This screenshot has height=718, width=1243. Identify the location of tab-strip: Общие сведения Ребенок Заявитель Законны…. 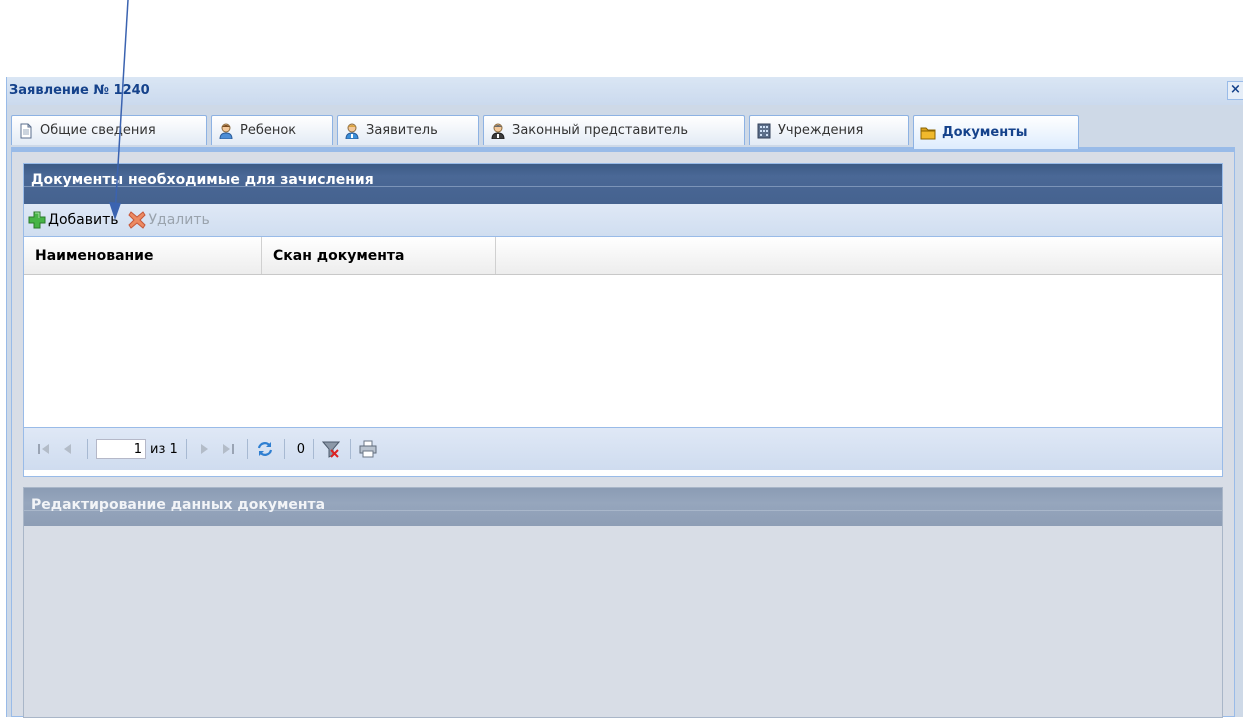
(623, 133).